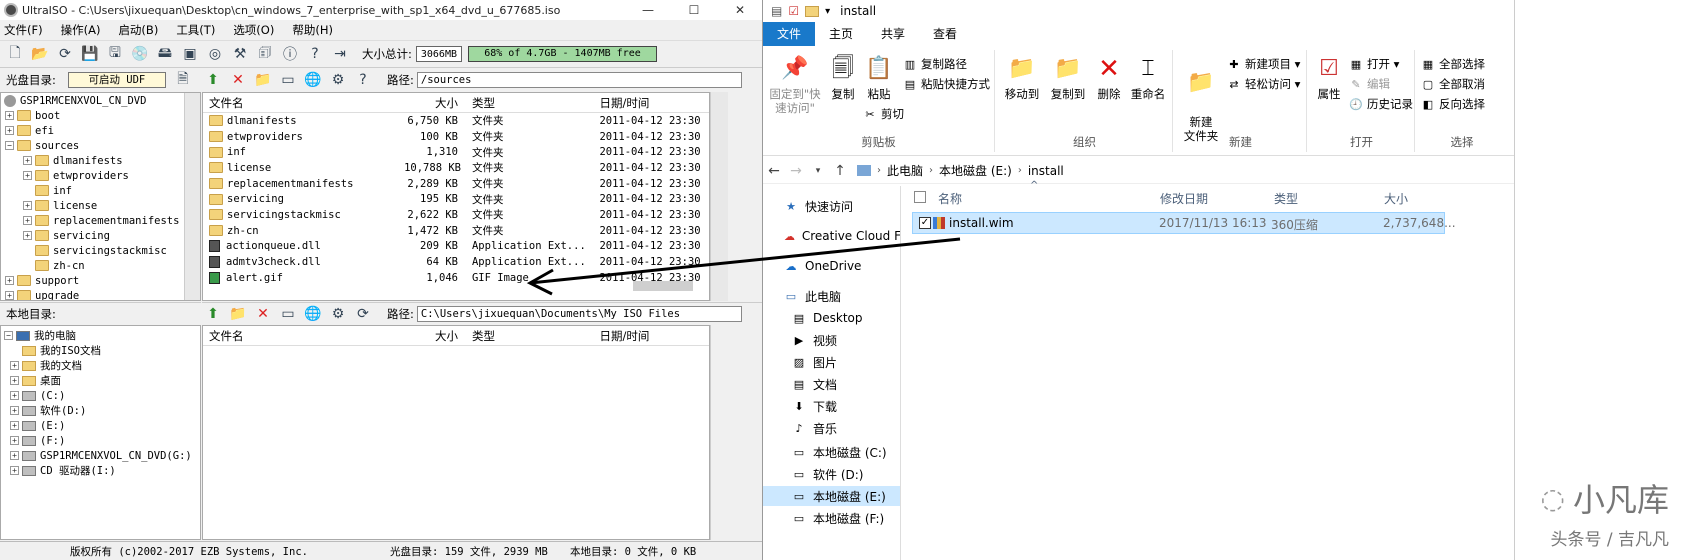  I want to click on col-type: 类型, so click(532, 103).